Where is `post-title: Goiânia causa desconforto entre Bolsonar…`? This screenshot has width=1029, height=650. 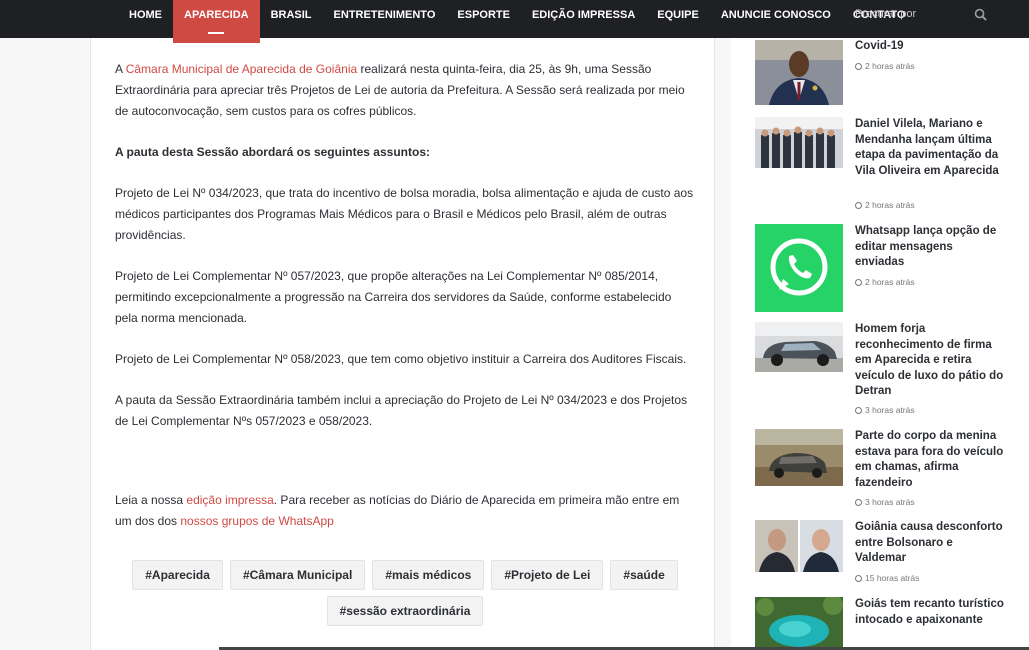
post-title: Goiânia causa desconforto entre Bolsonar… is located at coordinates (930, 543).